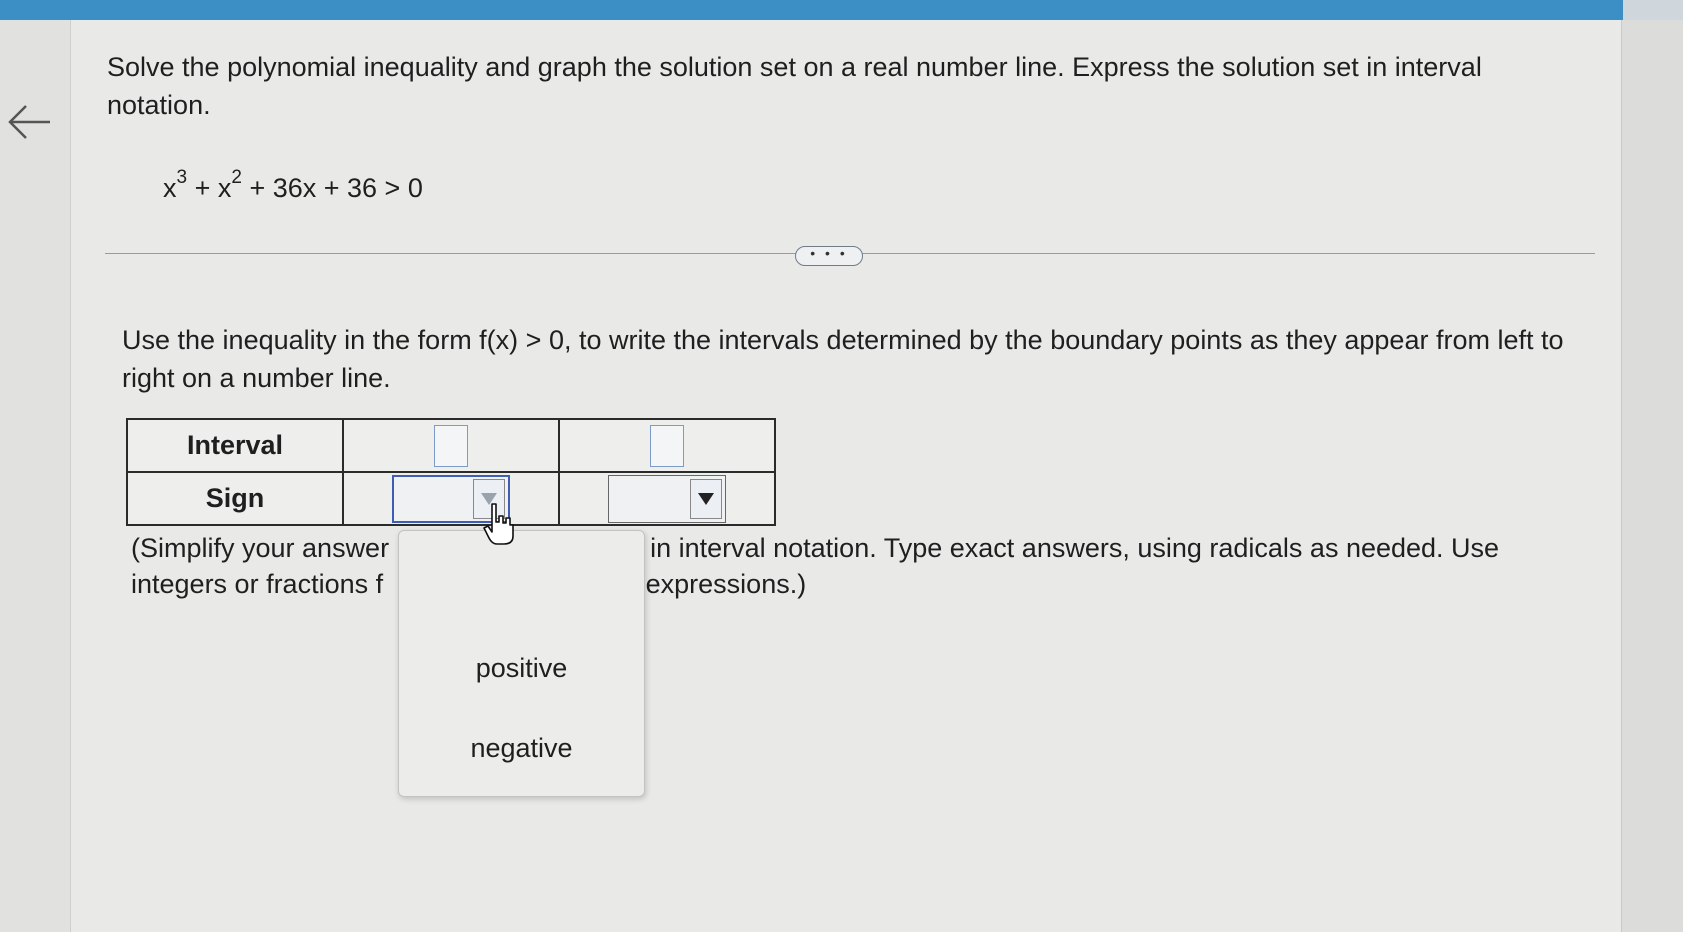  What do you see at coordinates (521, 748) in the screenshot?
I see `option-negative: negative` at bounding box center [521, 748].